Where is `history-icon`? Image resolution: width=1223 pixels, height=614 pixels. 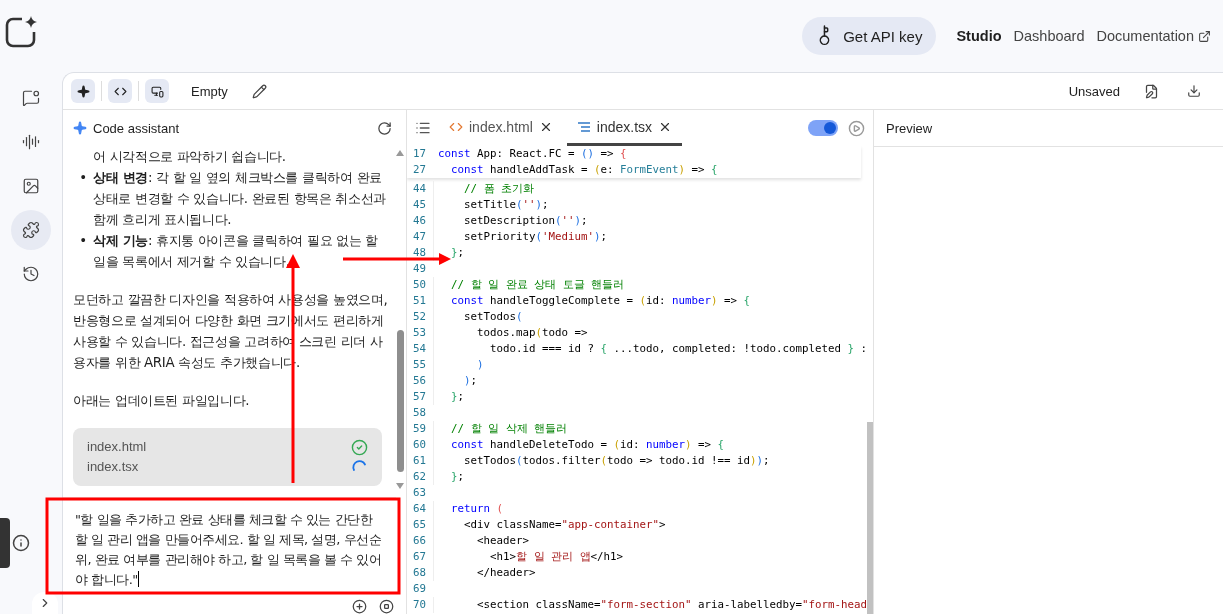
history-icon is located at coordinates (31, 274).